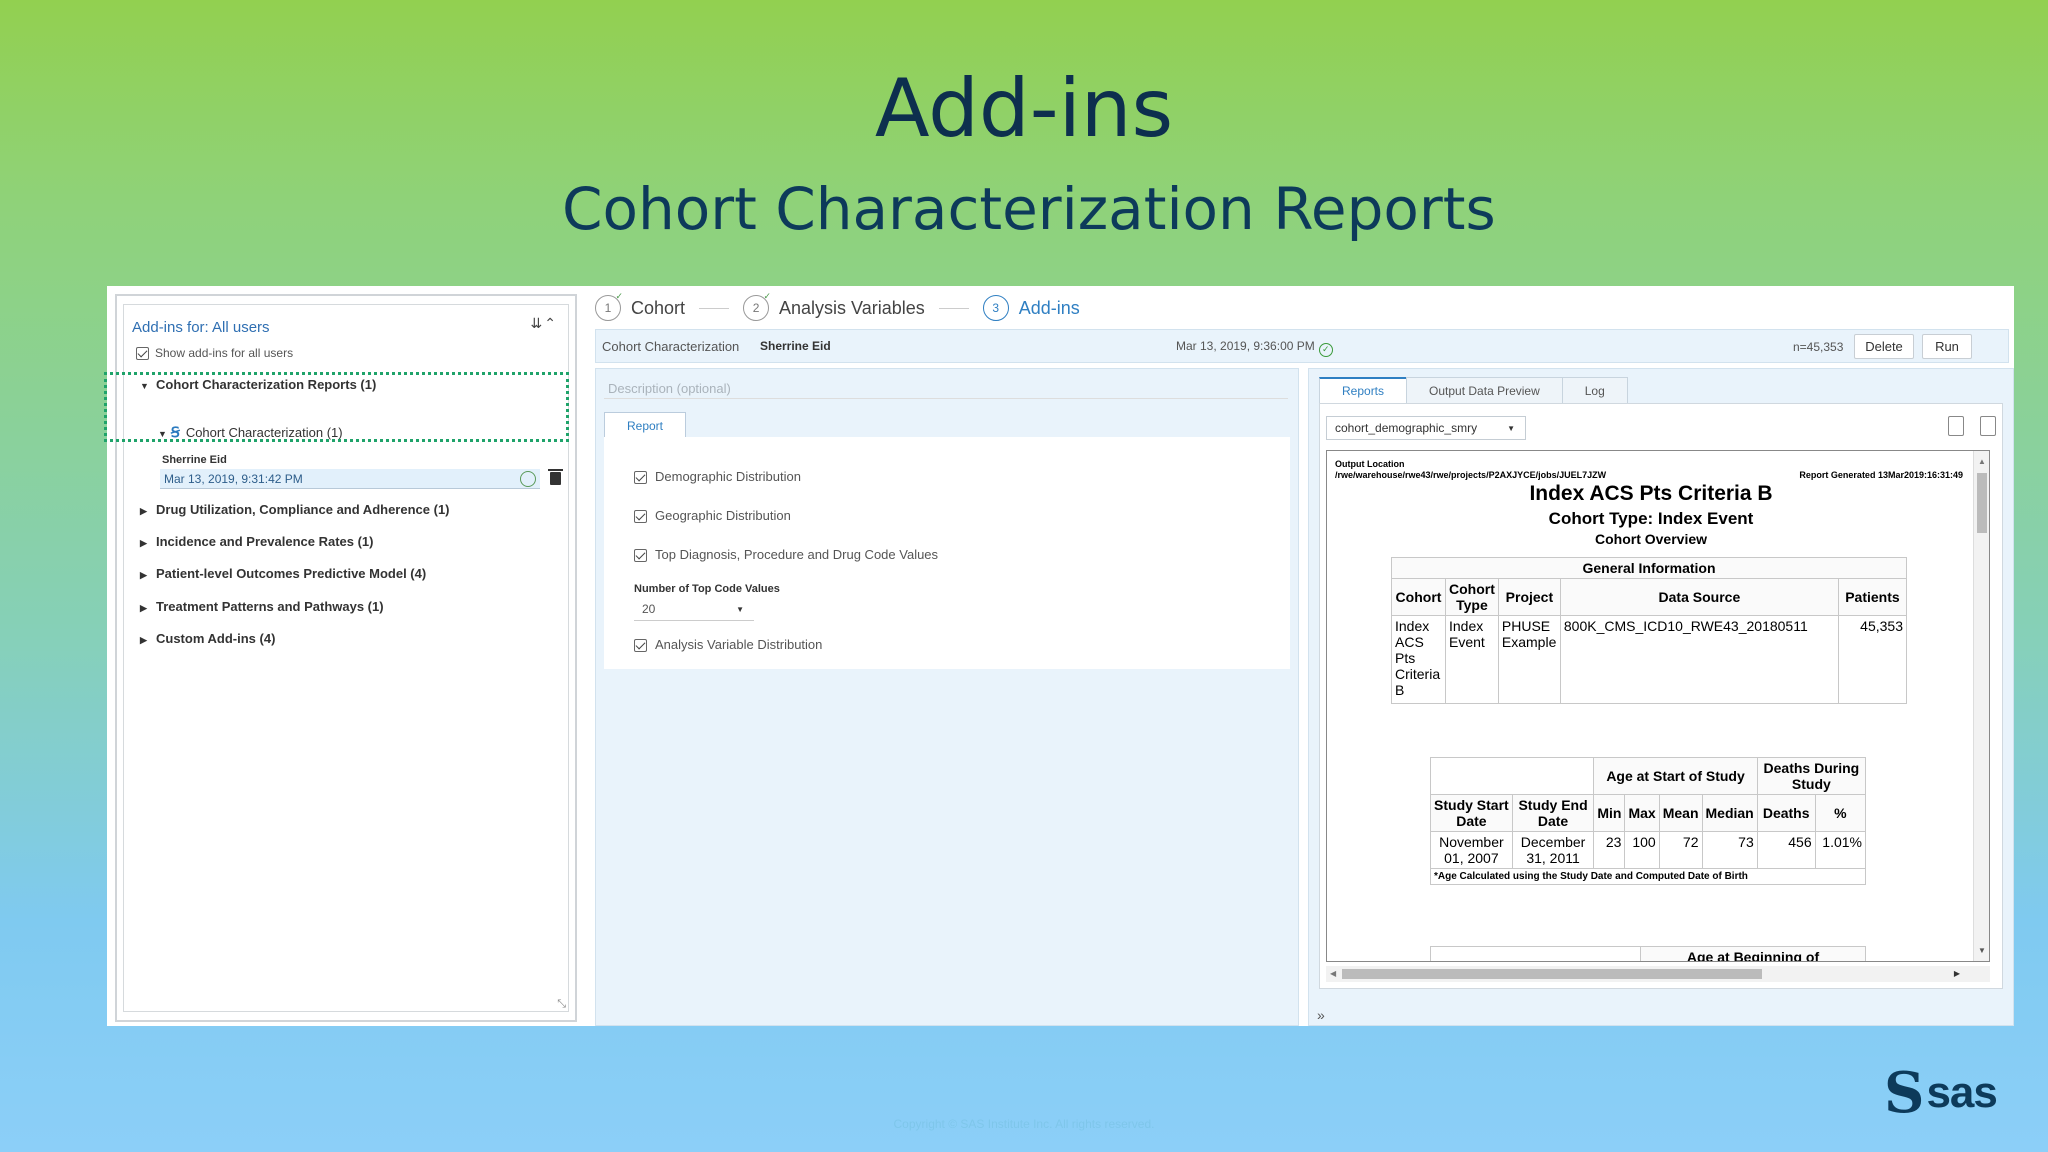 This screenshot has width=2048, height=1152. I want to click on chevron-down-icon: ▼, so click(1511, 428).